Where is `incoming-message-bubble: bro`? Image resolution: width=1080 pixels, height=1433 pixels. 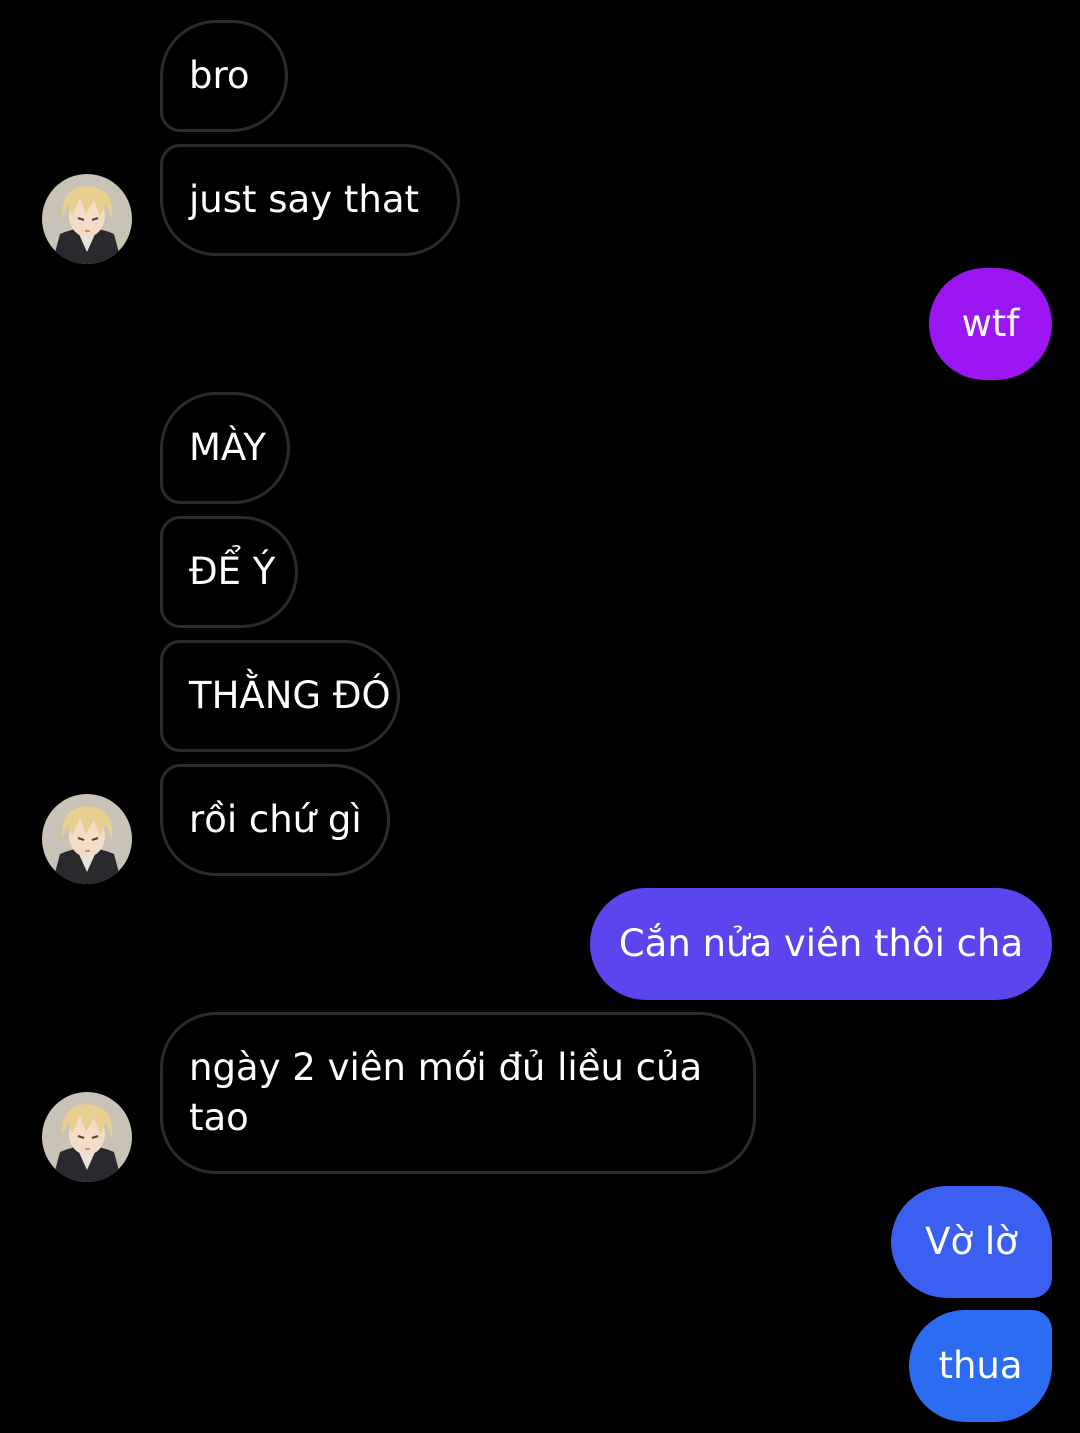
incoming-message-bubble: bro is located at coordinates (224, 76).